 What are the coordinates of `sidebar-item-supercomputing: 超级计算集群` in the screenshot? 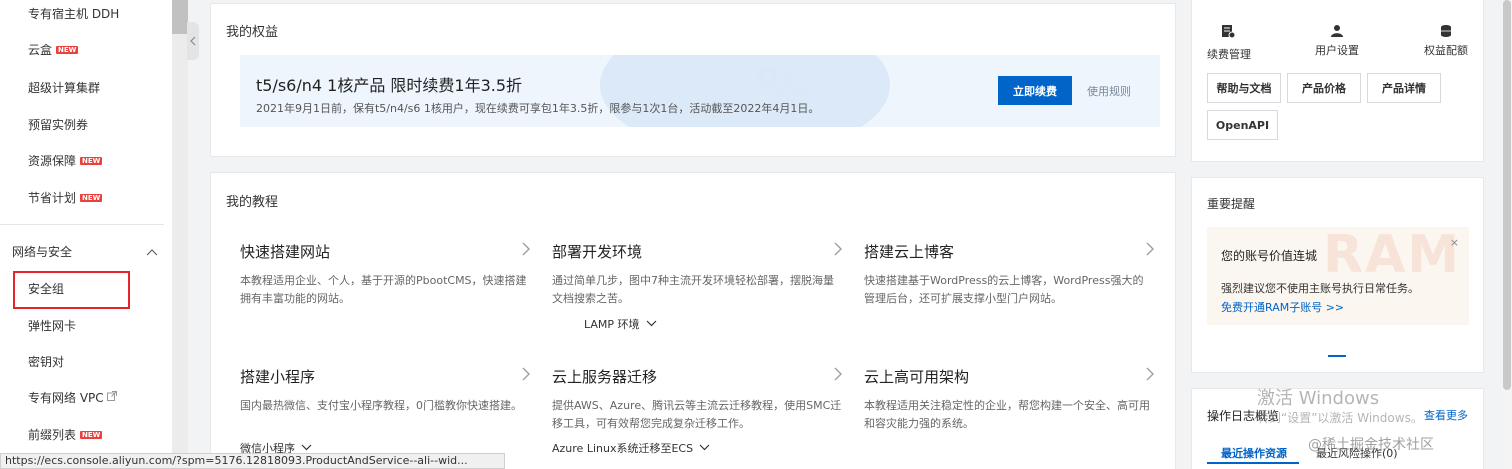 It's located at (64, 87).